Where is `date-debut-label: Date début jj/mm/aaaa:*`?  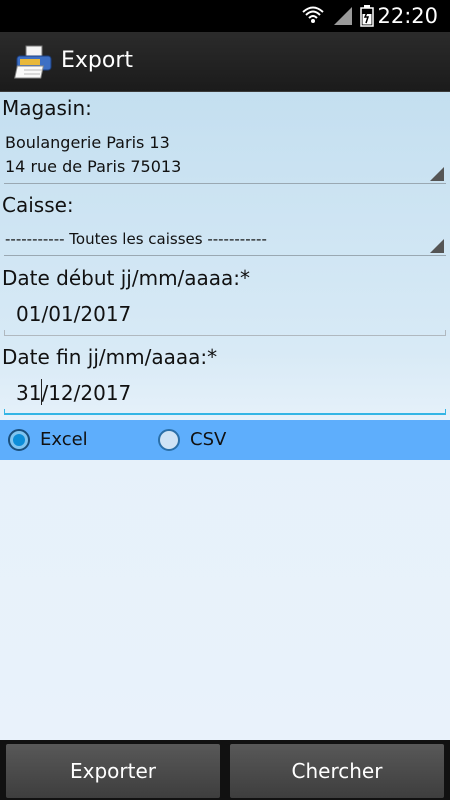
date-debut-label: Date début jj/mm/aaaa:* is located at coordinates (126, 278).